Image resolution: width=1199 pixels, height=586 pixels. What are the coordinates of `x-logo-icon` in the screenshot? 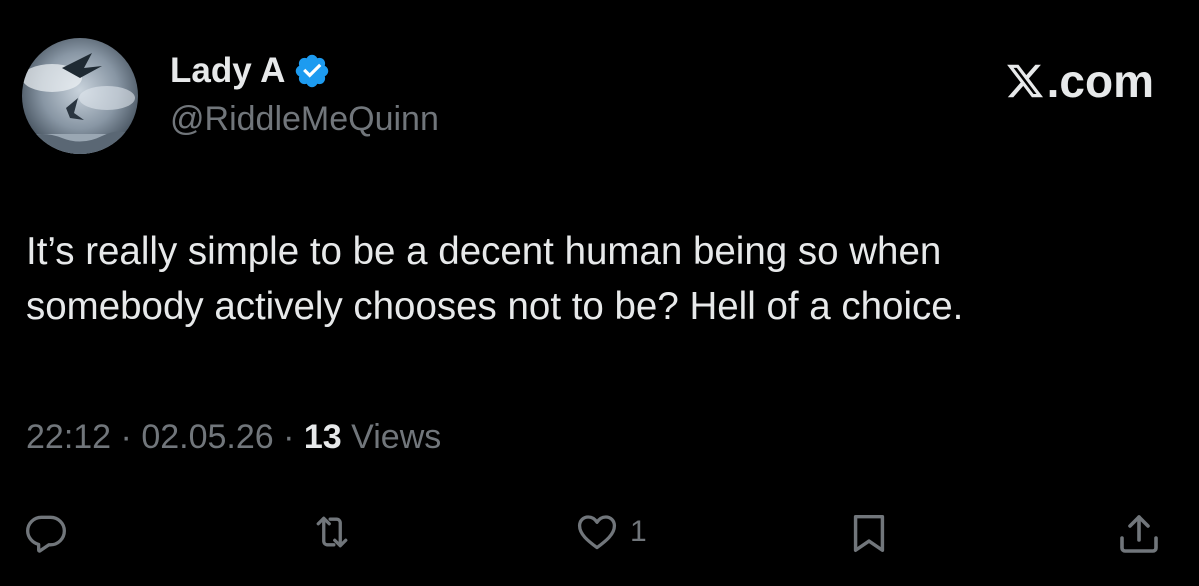 It's located at (1024, 81).